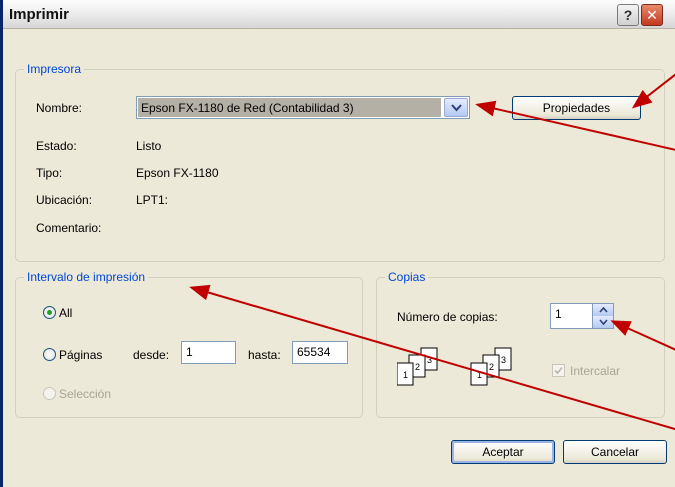 The image size is (675, 487). I want to click on spin-up-button, so click(603, 310).